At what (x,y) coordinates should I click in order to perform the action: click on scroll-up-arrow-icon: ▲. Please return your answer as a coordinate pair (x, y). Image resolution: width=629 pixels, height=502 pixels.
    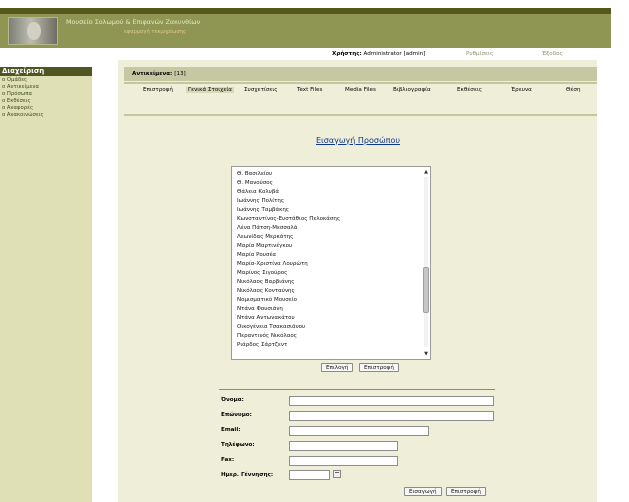
    Looking at the image, I should click on (426, 172).